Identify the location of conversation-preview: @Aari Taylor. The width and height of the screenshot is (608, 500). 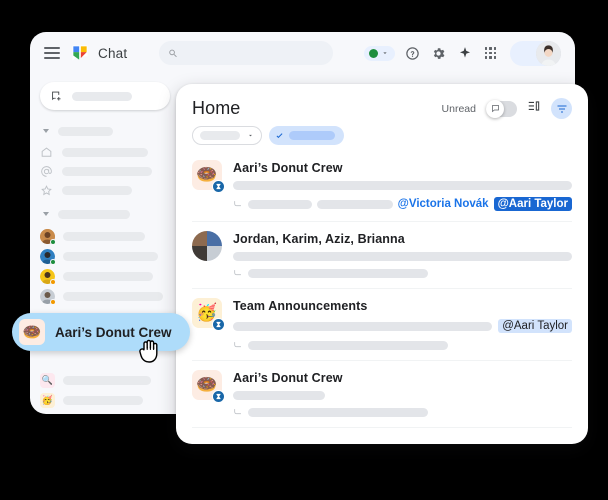
(402, 326).